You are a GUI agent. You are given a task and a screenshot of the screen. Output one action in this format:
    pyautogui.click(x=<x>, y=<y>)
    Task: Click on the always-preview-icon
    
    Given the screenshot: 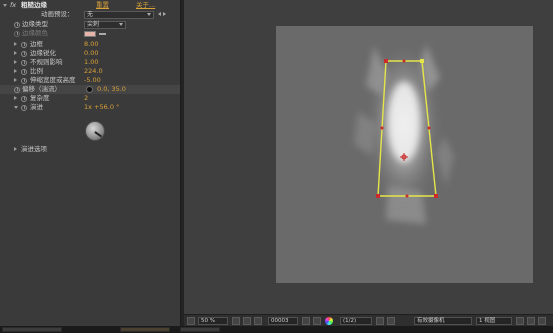 What is the action you would take?
    pyautogui.click(x=191, y=321)
    